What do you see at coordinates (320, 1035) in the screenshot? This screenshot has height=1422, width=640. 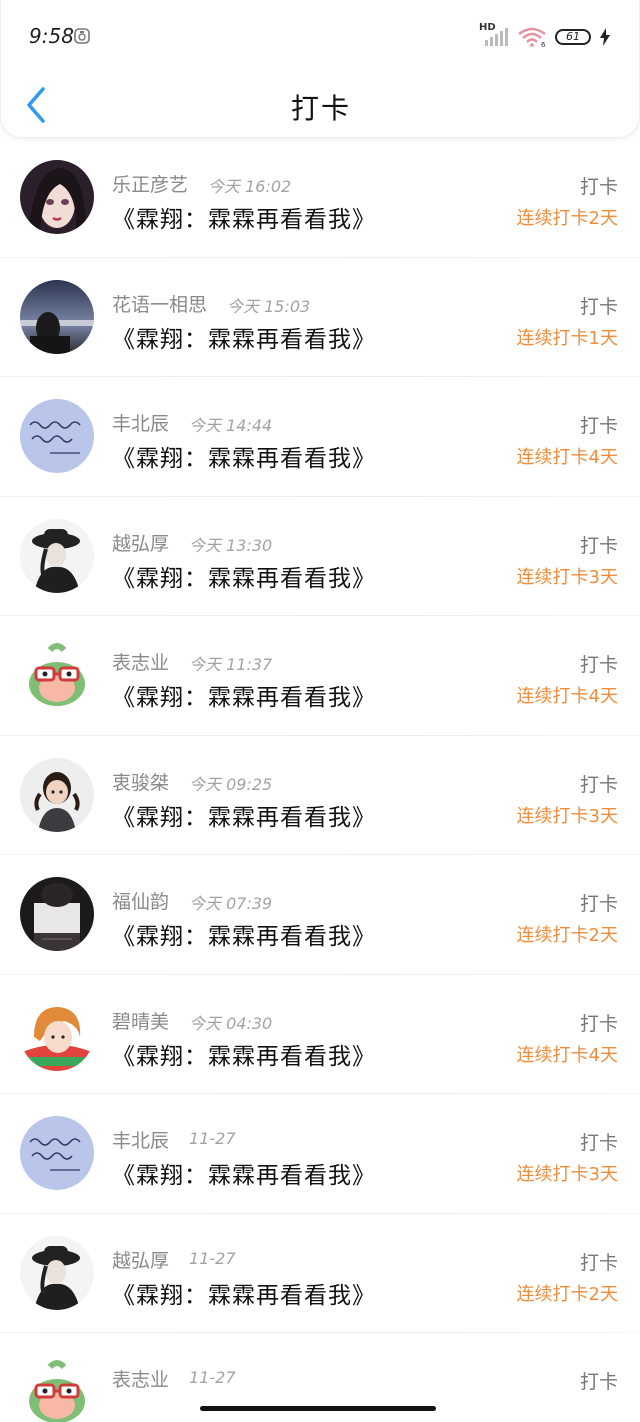 I see `list-item: 碧晴美 今天 04:30 《霖翔：霖霖再看看我》 打卡 连续打卡4天` at bounding box center [320, 1035].